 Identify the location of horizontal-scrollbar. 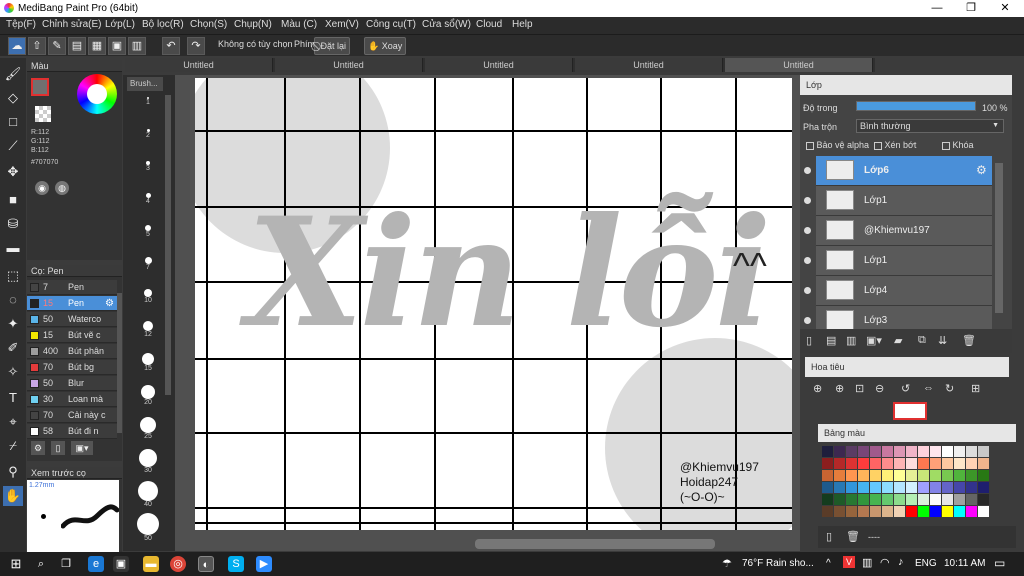
(595, 544).